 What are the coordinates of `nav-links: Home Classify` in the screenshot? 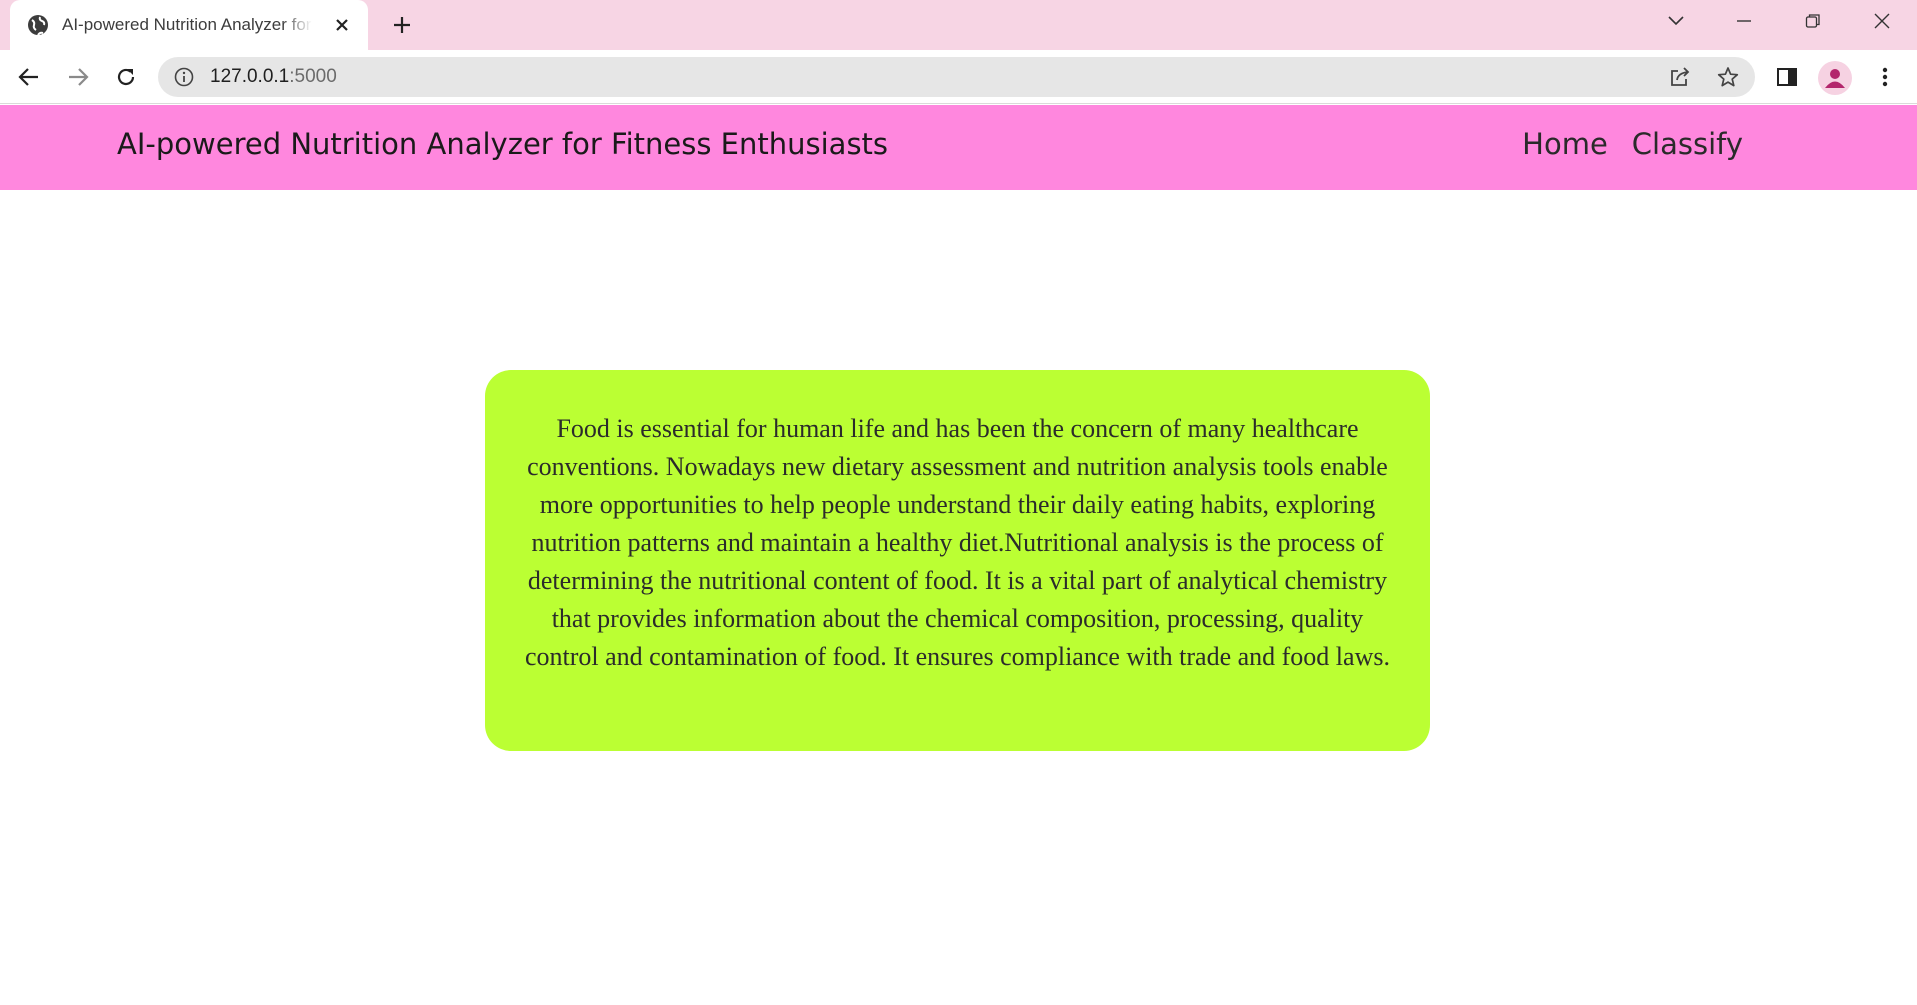 It's located at (1632, 144).